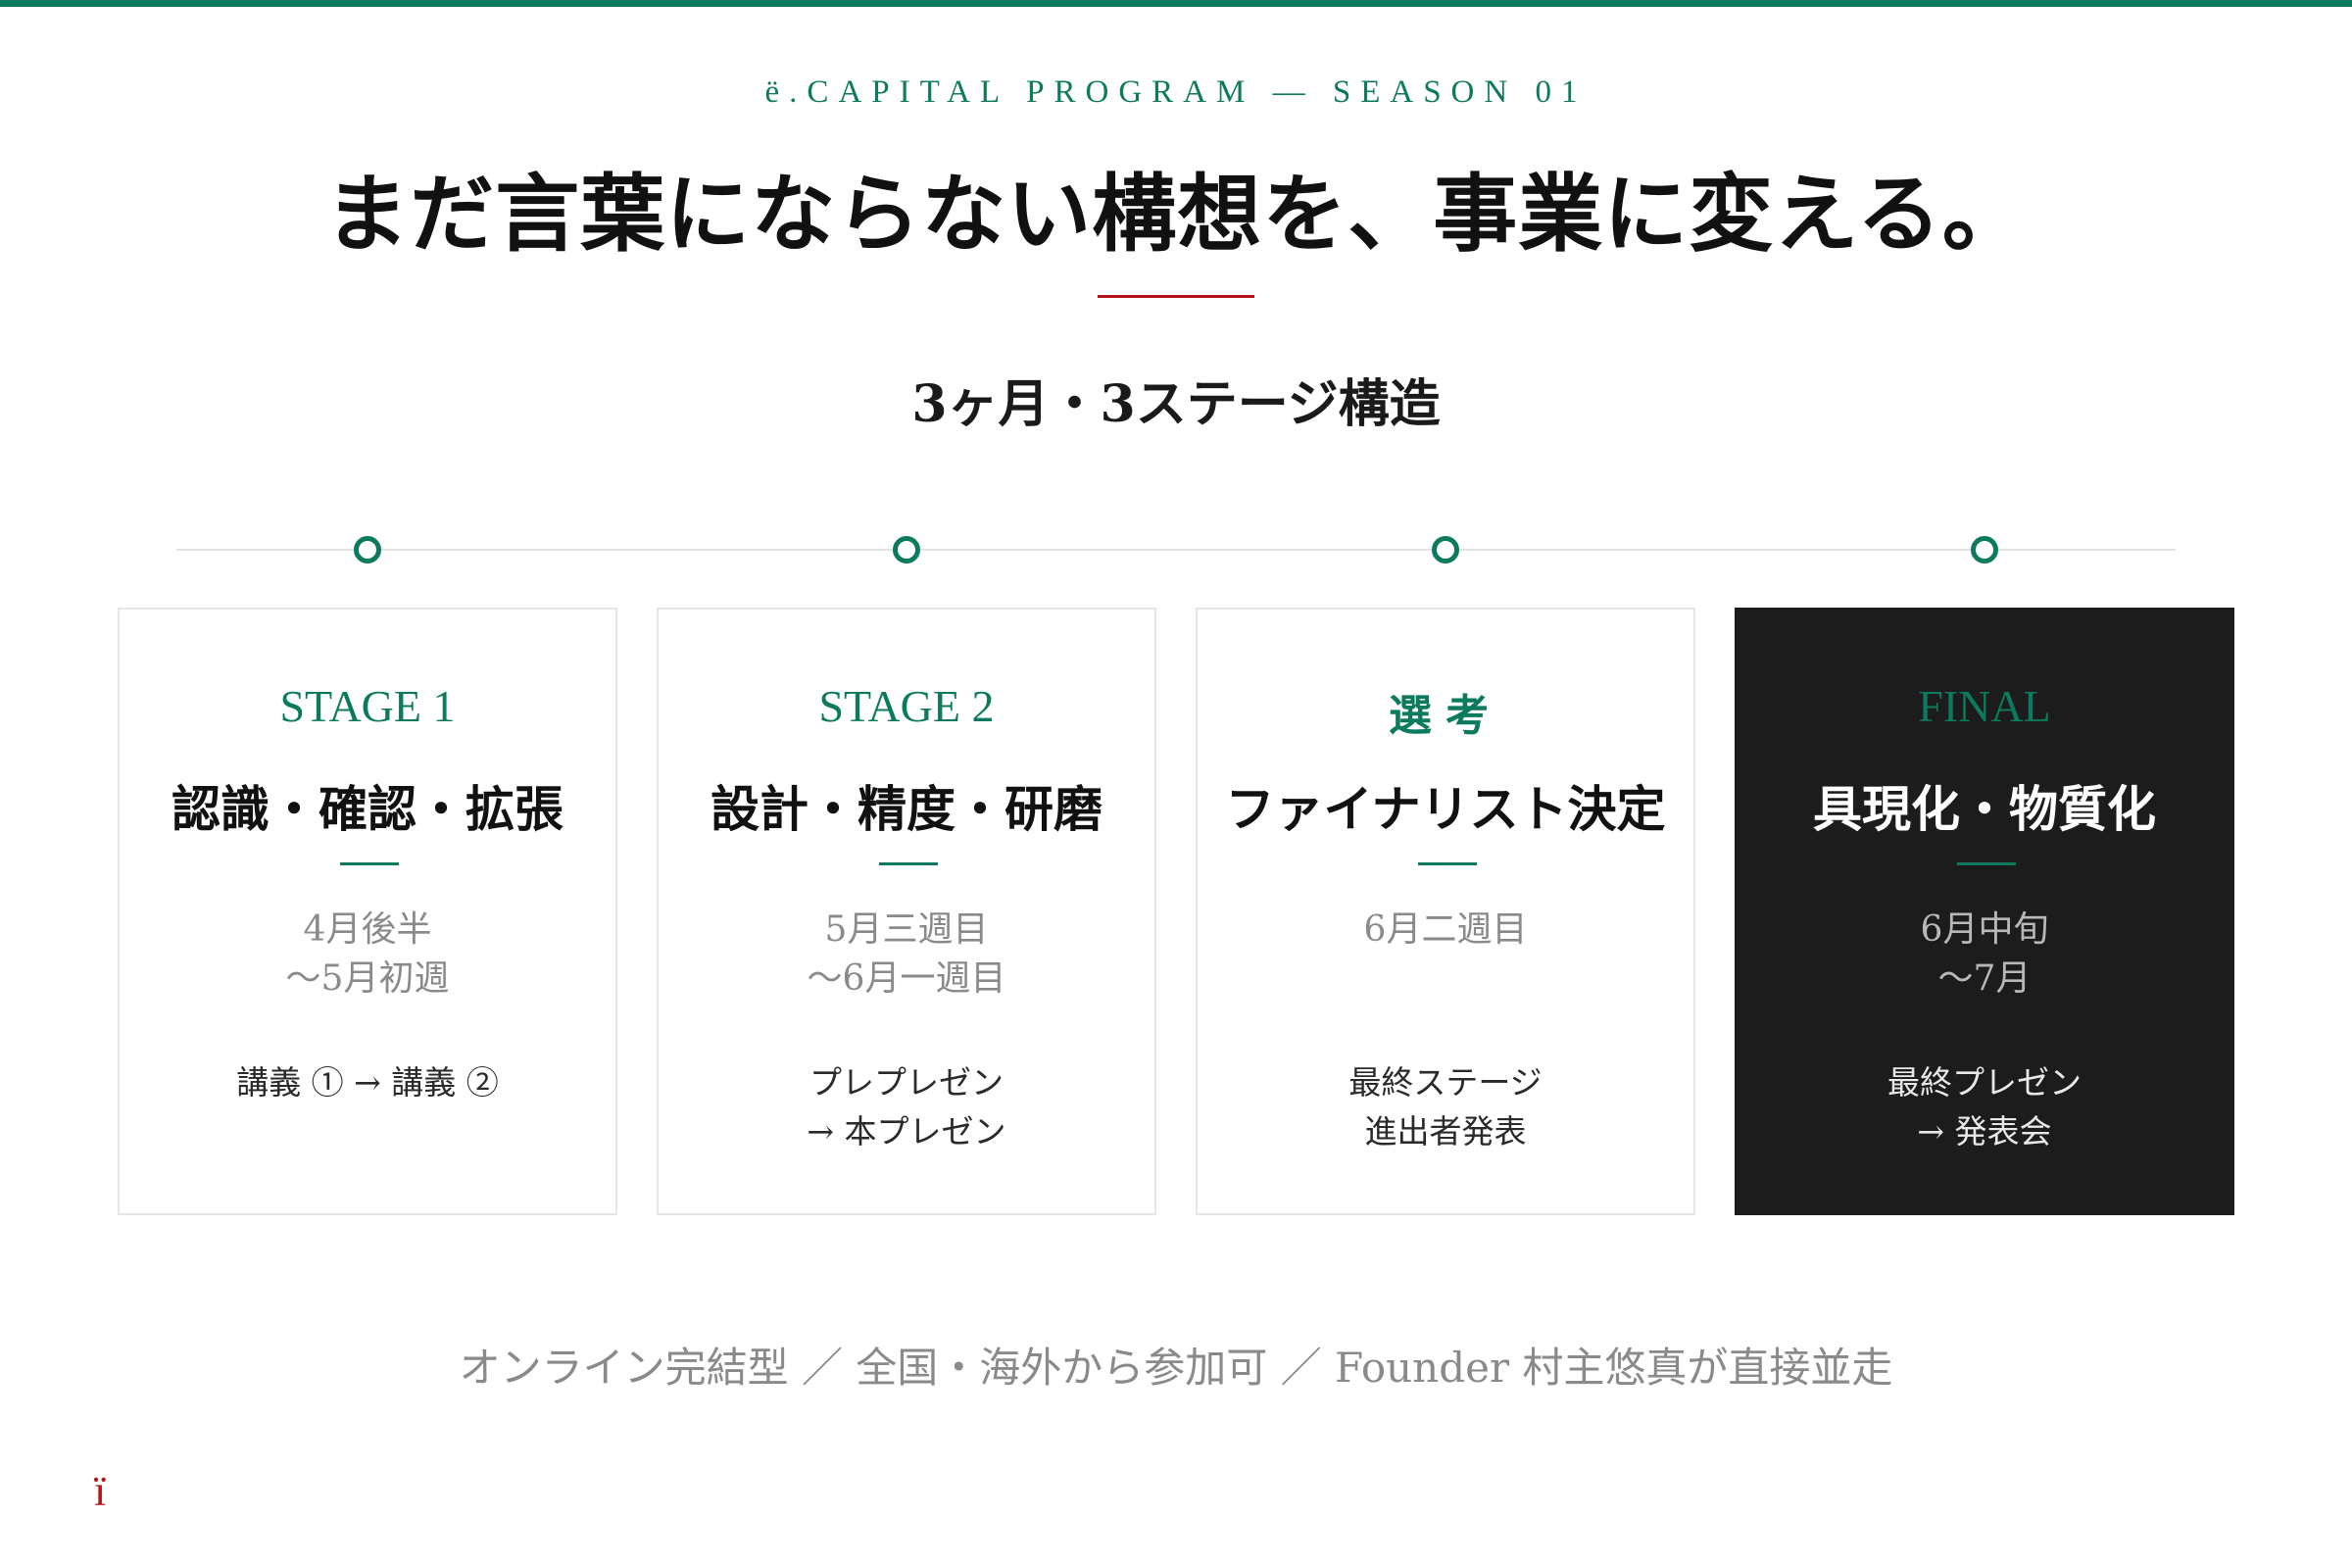 This screenshot has height=1568, width=2352. What do you see at coordinates (906, 809) in the screenshot?
I see `stage-title: 設計・精度・研磨` at bounding box center [906, 809].